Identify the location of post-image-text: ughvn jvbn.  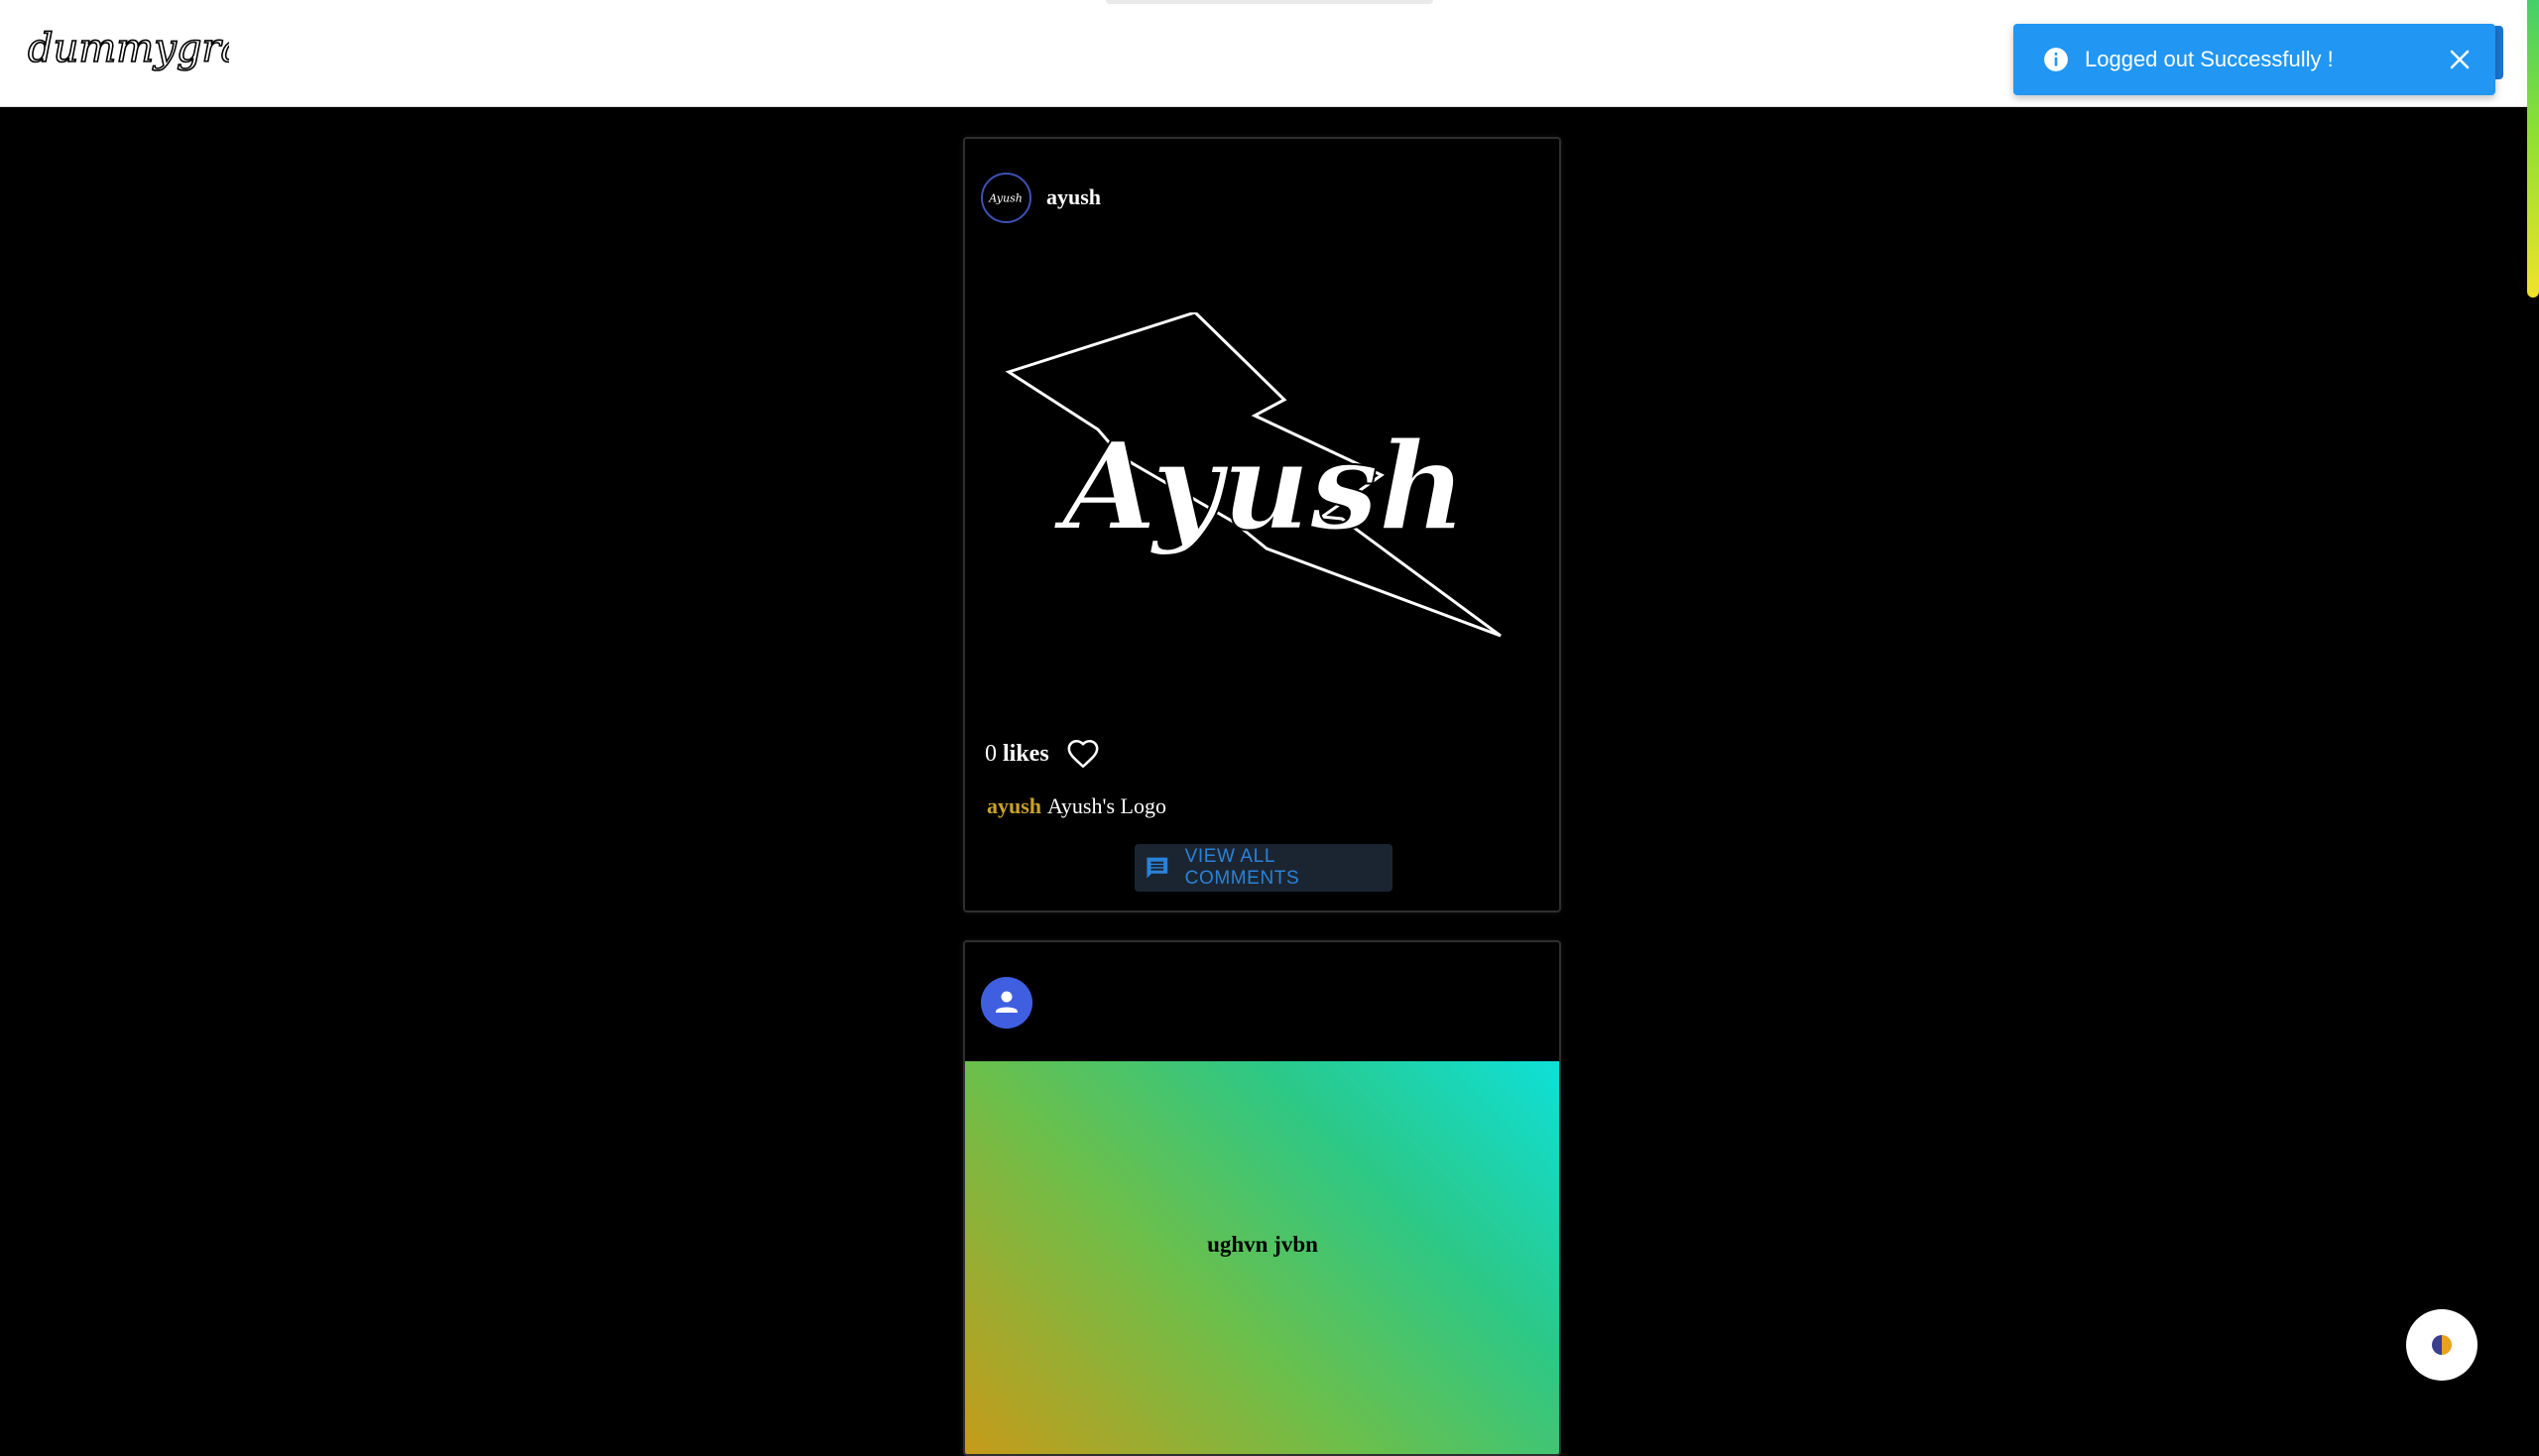
(1263, 1244).